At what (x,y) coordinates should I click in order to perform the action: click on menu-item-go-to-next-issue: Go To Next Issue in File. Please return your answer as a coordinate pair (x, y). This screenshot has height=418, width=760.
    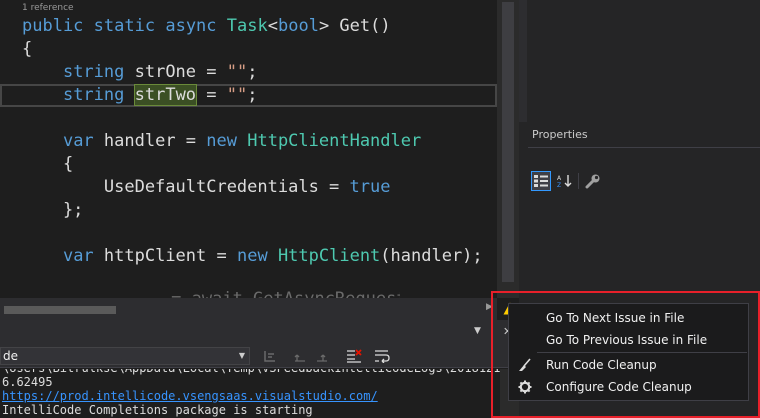
    Looking at the image, I should click on (628, 318).